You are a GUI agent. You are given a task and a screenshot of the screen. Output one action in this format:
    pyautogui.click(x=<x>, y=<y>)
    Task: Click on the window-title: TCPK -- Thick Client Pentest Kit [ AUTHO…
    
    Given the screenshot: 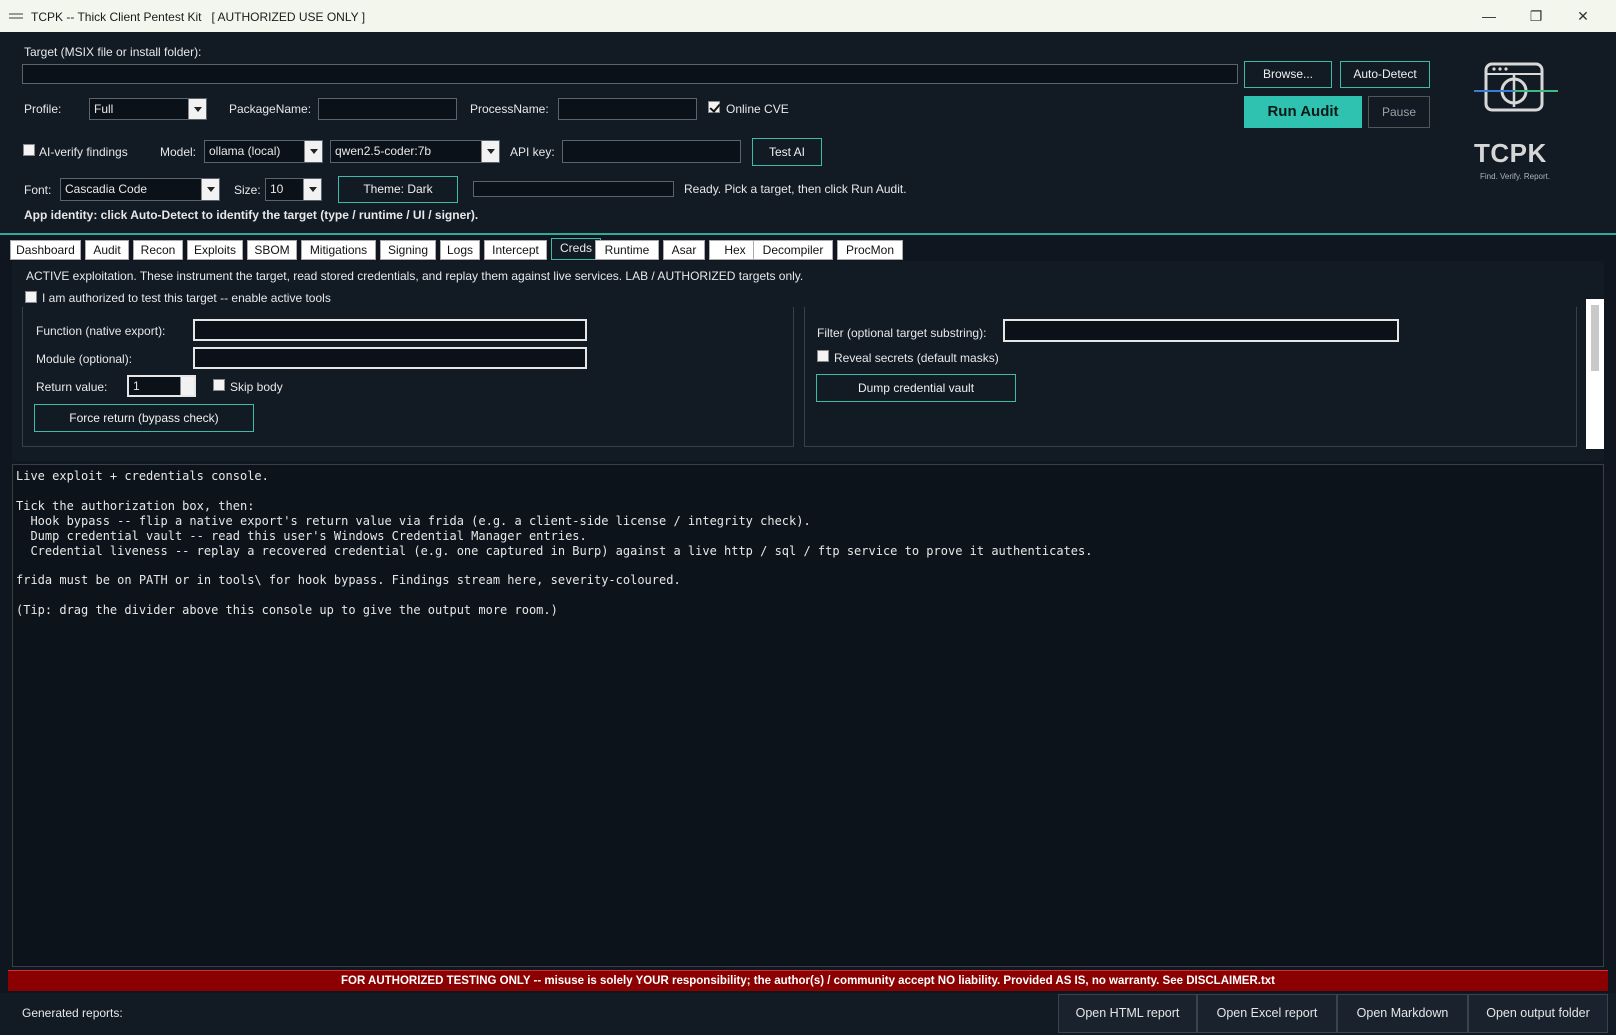 What is the action you would take?
    pyautogui.click(x=198, y=17)
    